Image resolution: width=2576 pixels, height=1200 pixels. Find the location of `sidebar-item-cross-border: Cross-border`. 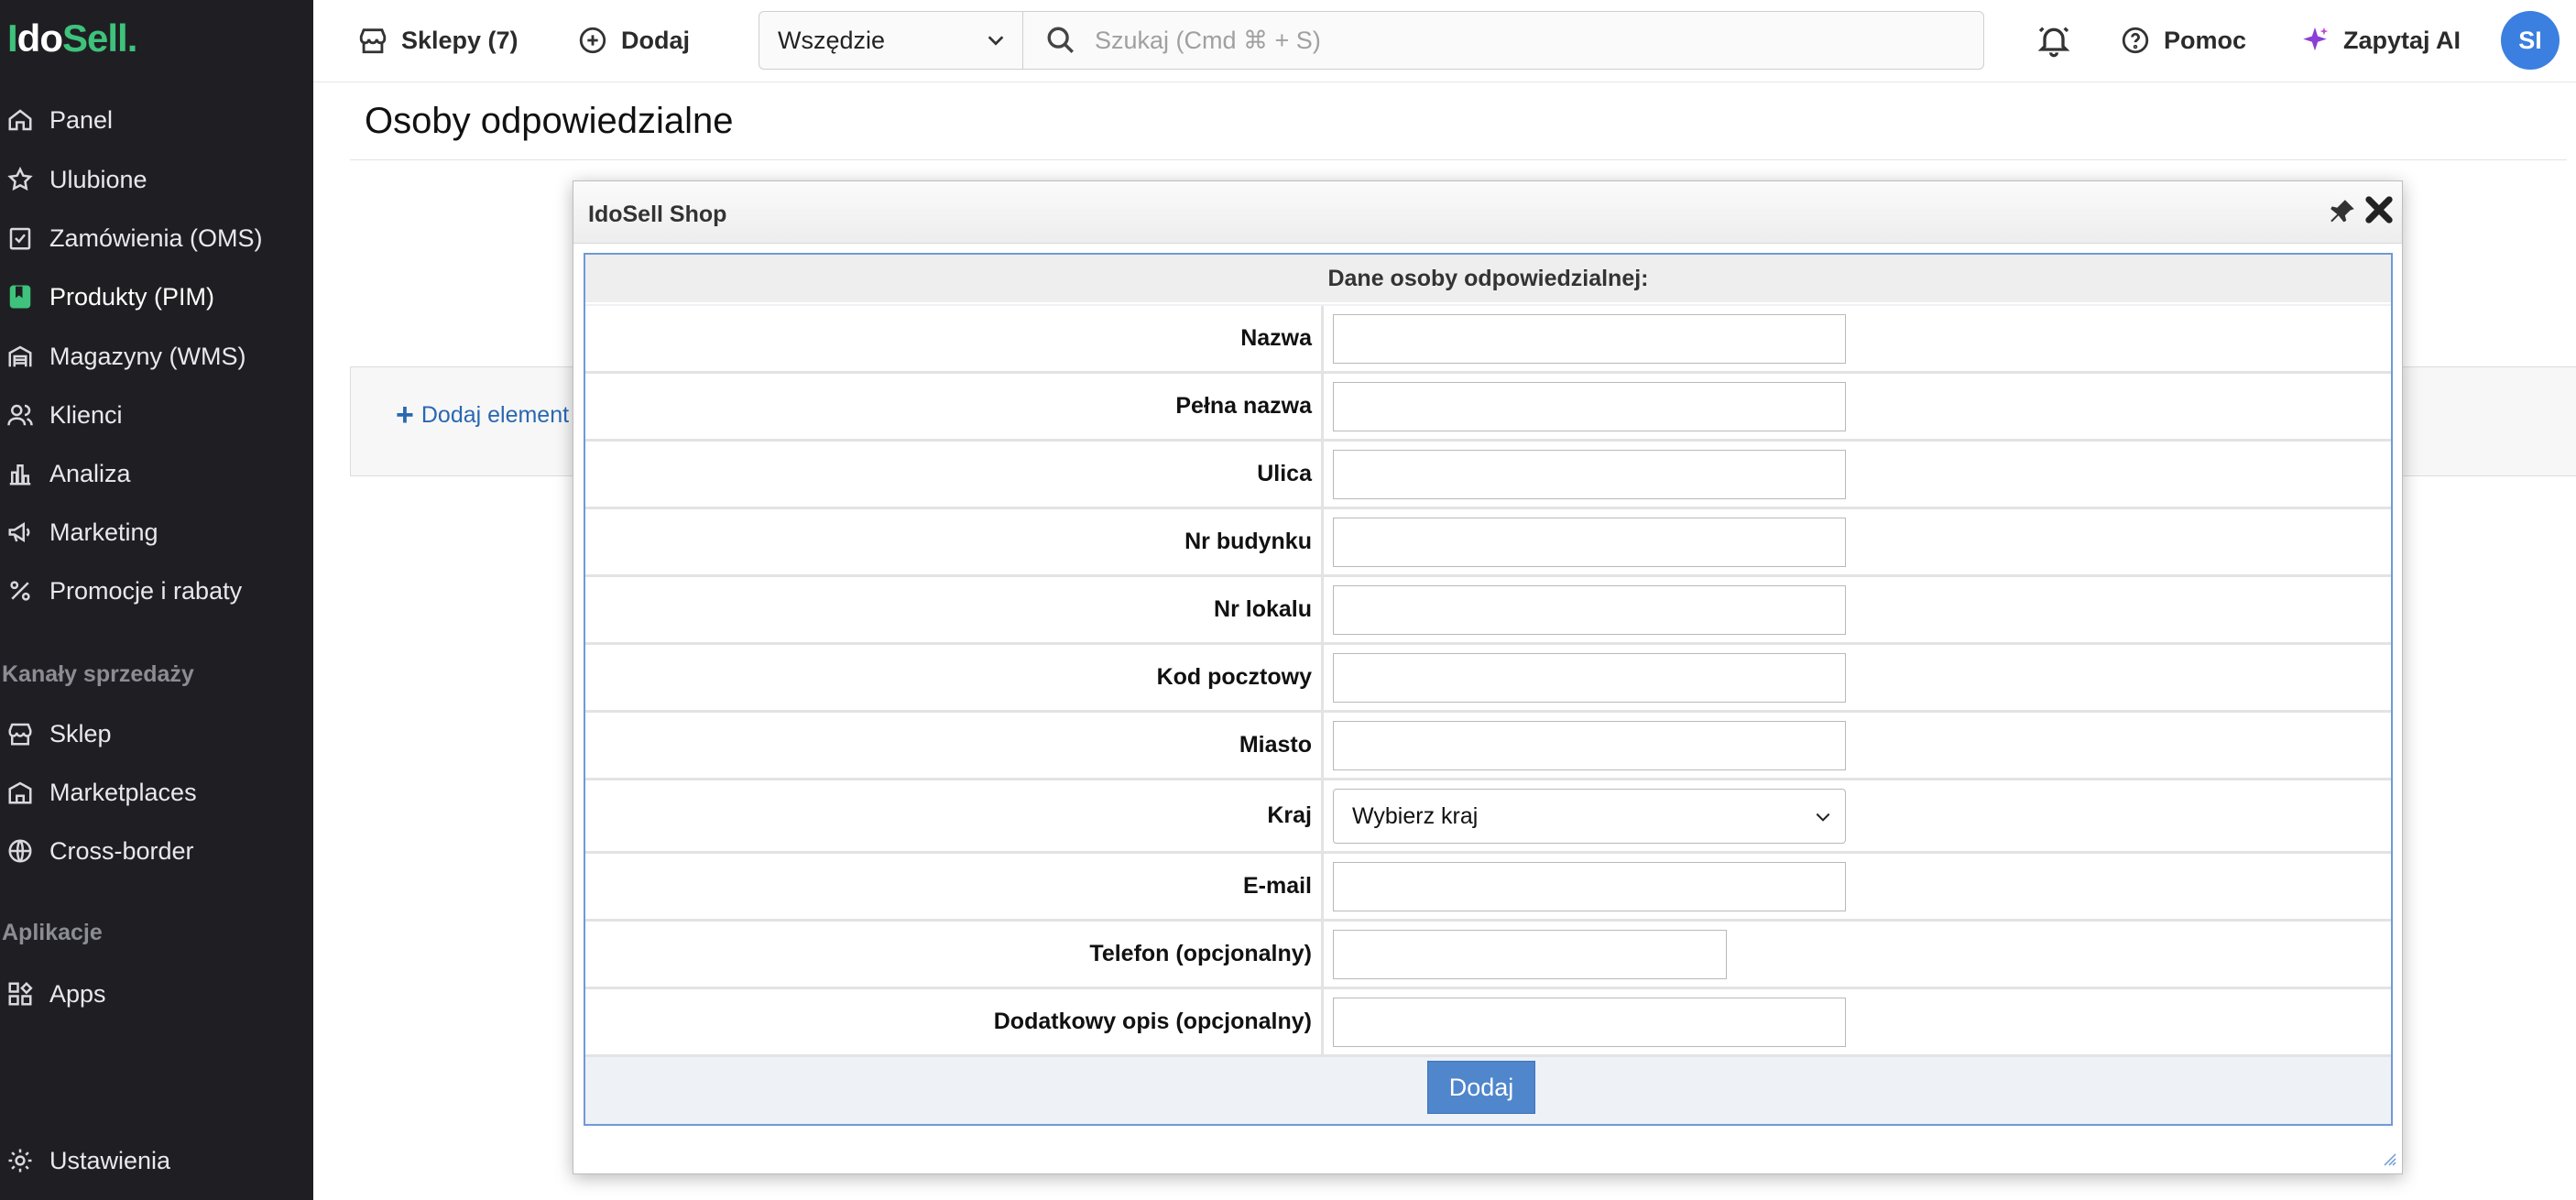

sidebar-item-cross-border: Cross-border is located at coordinates (157, 851).